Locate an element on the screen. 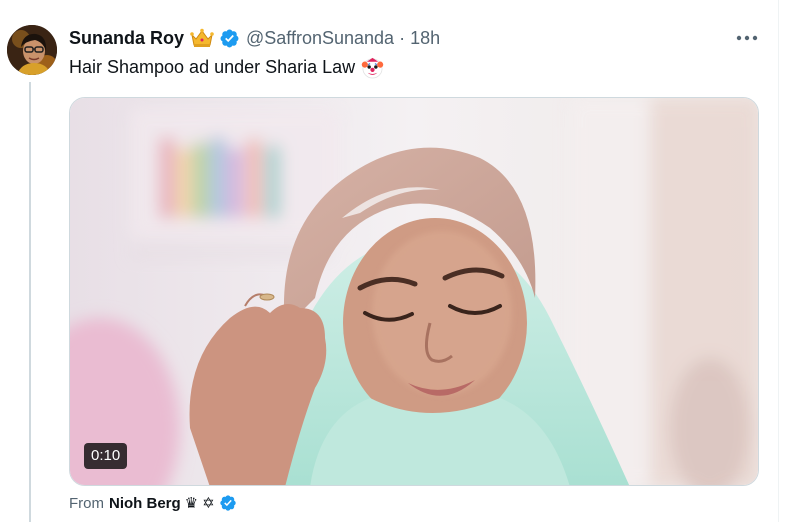 The image size is (809, 522). column-divider is located at coordinates (778, 261).